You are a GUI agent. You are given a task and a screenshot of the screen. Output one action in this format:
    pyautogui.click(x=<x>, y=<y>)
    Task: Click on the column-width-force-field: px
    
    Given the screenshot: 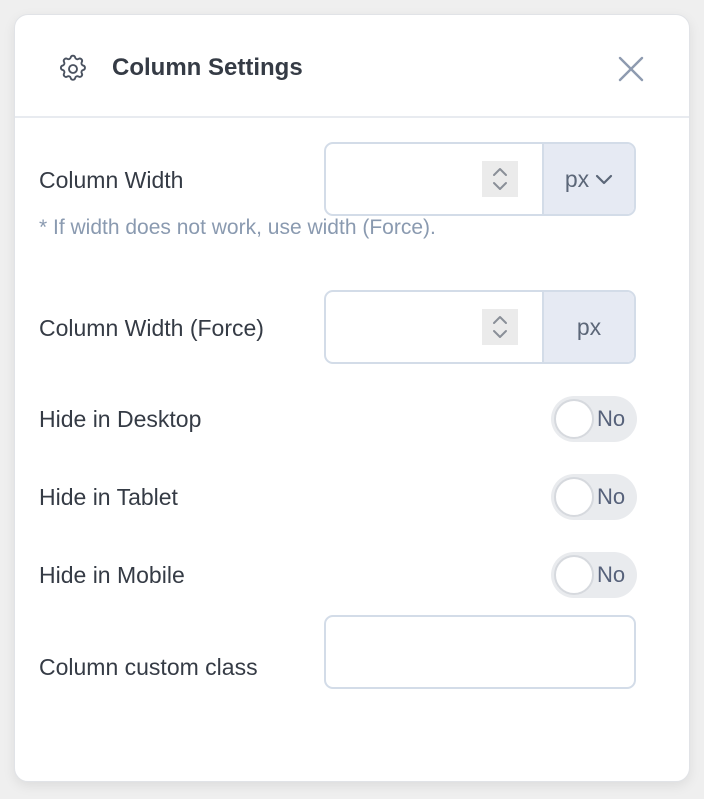 What is the action you would take?
    pyautogui.click(x=480, y=327)
    